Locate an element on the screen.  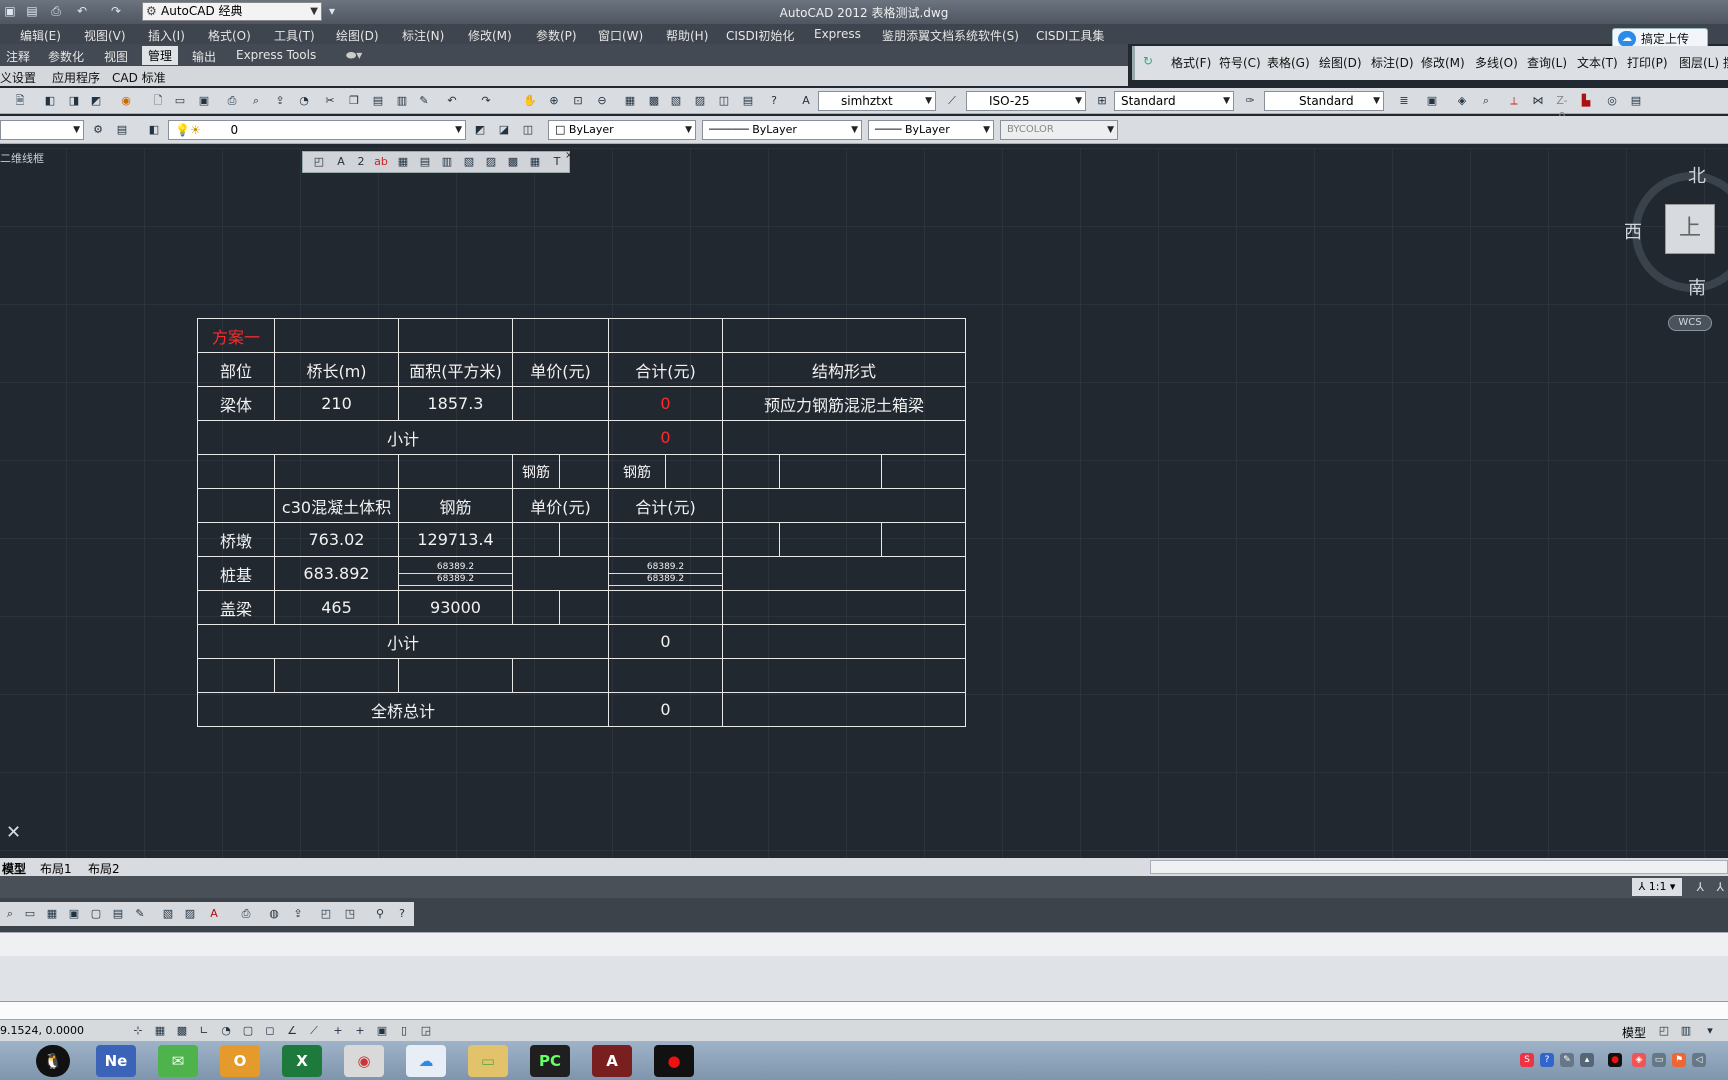
refresh-icon: ↻ is located at coordinates (1148, 61).